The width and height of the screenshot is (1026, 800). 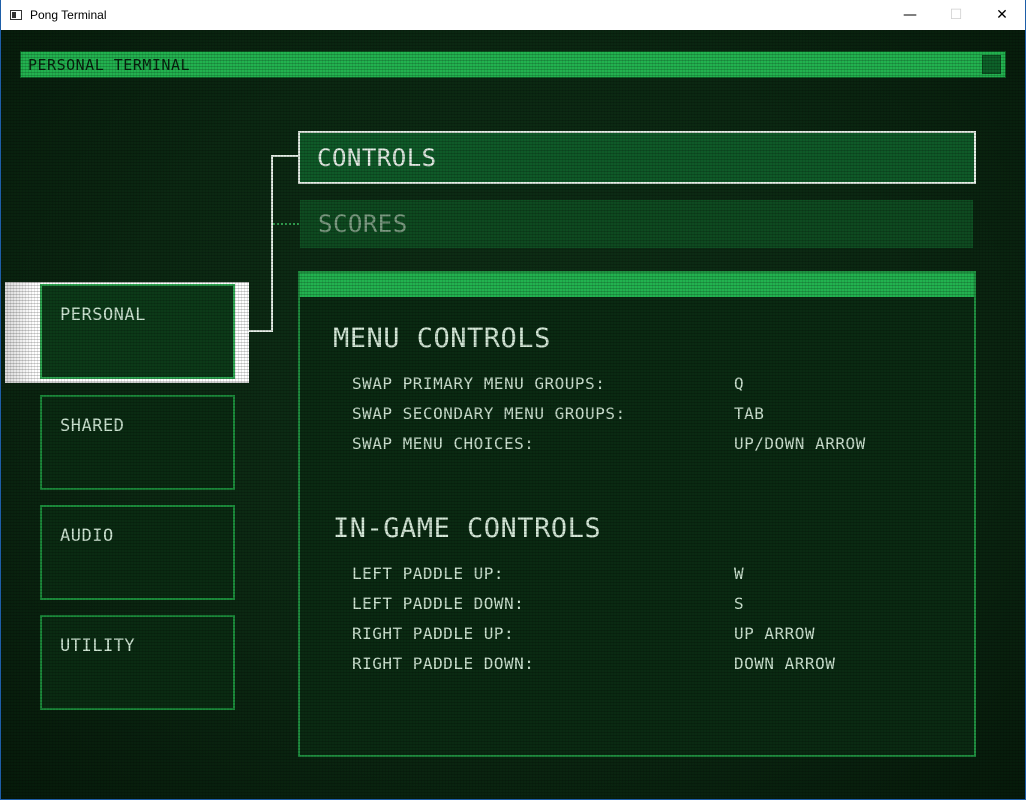 What do you see at coordinates (991, 64) in the screenshot?
I see `header-indicator` at bounding box center [991, 64].